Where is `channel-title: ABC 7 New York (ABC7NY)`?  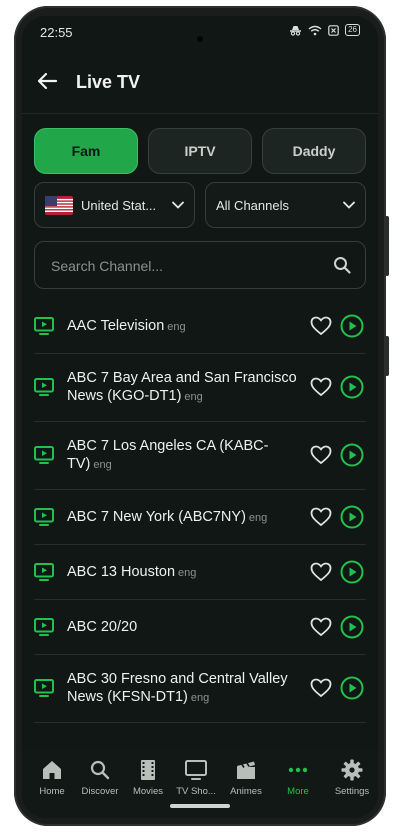 channel-title: ABC 7 New York (ABC7NY) is located at coordinates (156, 516).